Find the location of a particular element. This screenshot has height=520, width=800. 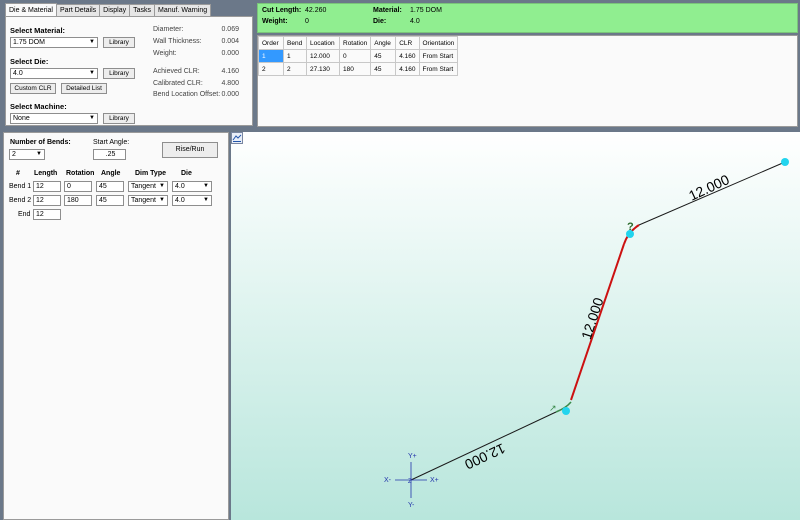

num-bends-value: 2 is located at coordinates (14, 154).